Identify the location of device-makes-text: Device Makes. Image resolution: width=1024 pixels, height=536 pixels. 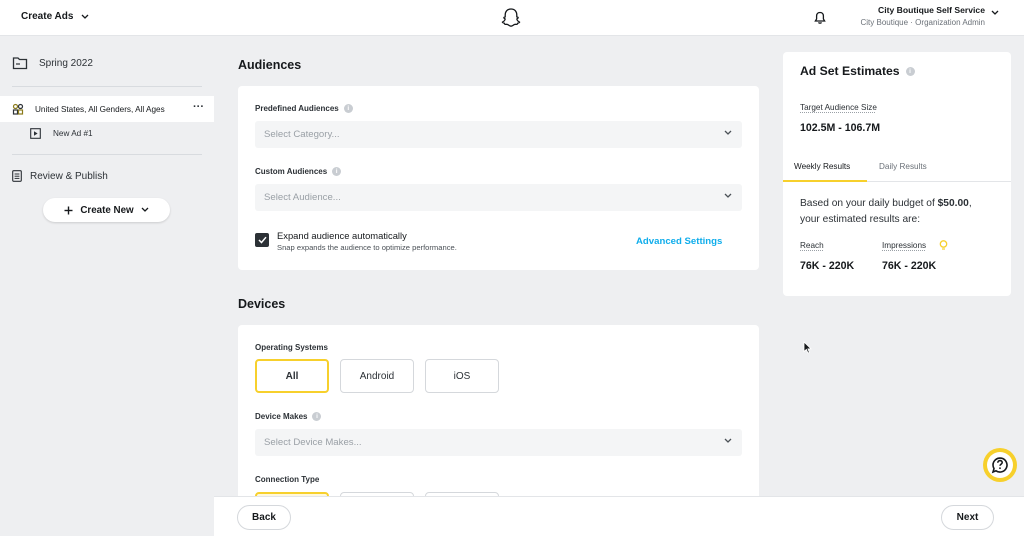
(281, 416).